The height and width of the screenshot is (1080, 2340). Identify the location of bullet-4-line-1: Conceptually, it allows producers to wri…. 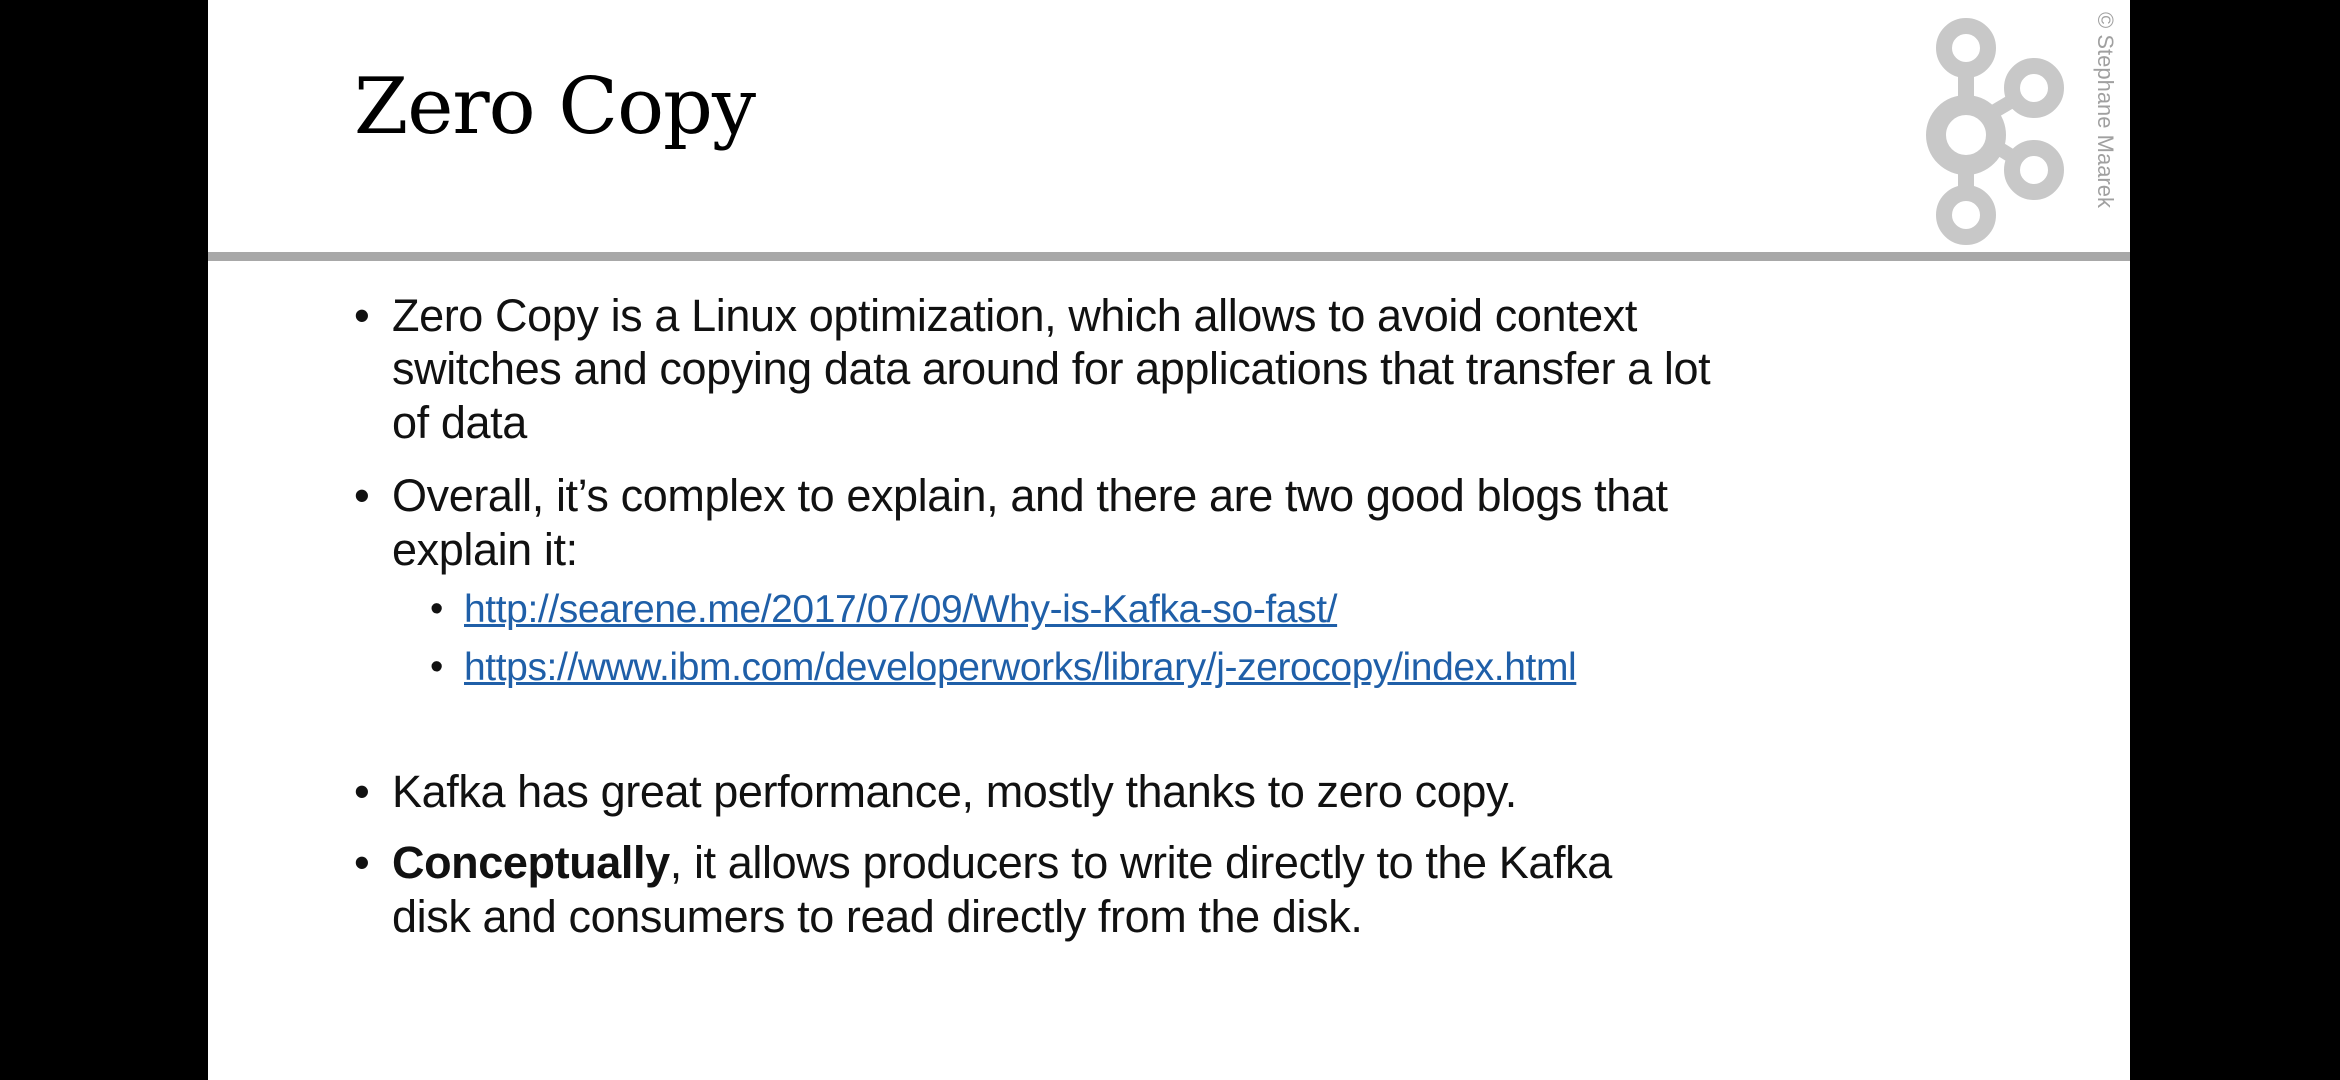
(1002, 863).